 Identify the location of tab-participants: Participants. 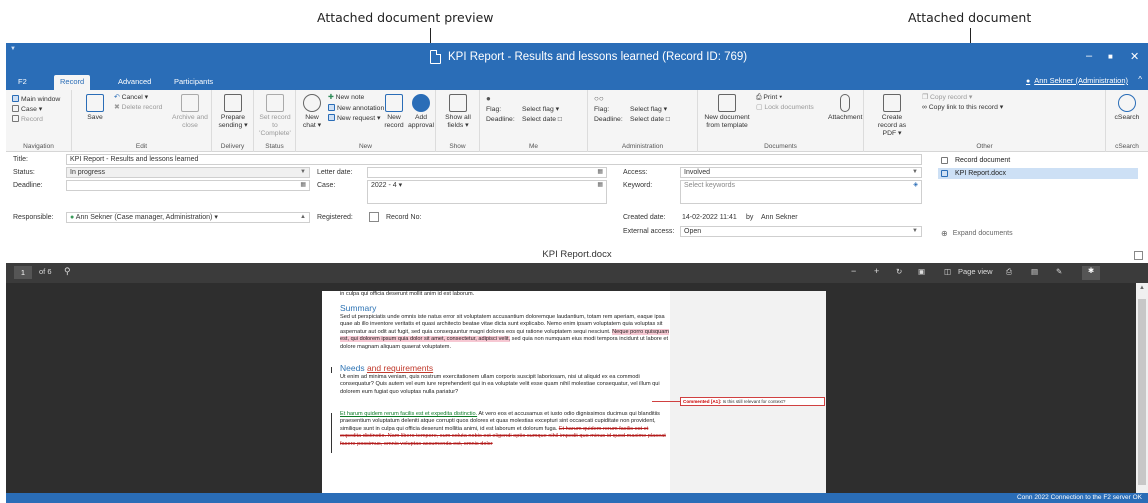
(193, 82).